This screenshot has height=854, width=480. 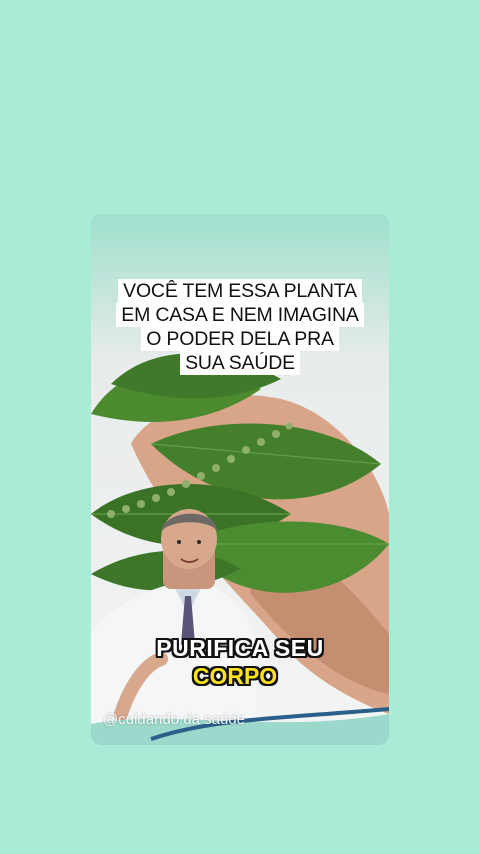 I want to click on headline-line-3: O PODER DELA PRA, so click(x=240, y=339).